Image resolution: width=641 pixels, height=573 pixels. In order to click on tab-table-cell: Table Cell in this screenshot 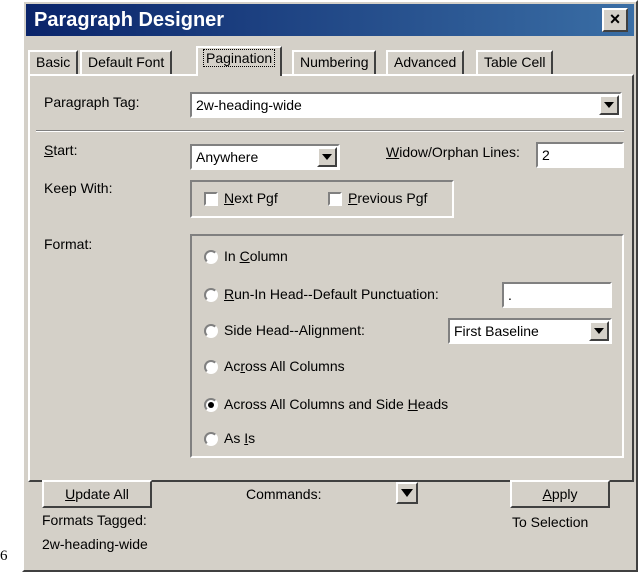, I will do `click(515, 62)`.